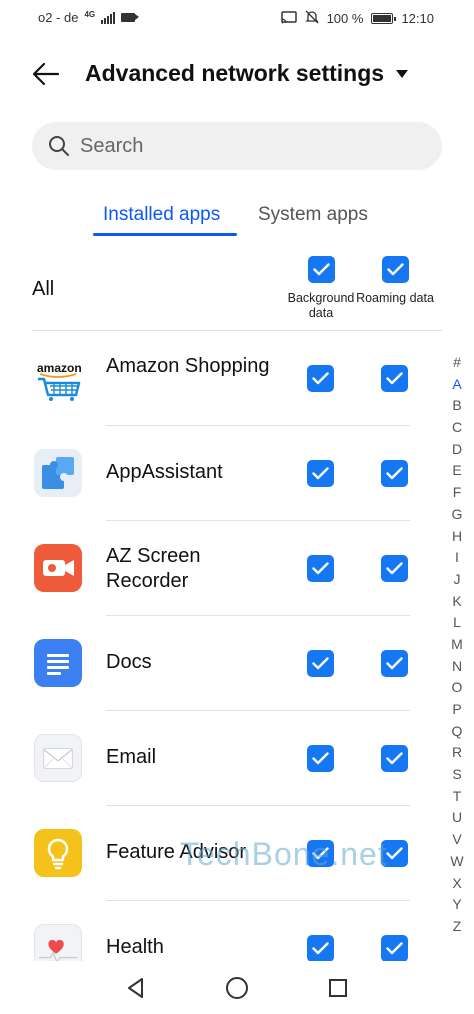 This screenshot has width=474, height=1014. I want to click on app-name: Docs, so click(129, 662).